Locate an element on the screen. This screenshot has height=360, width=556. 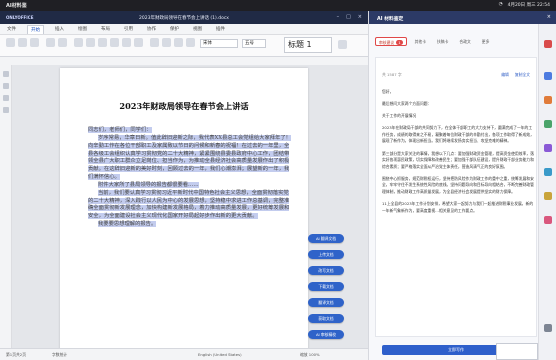
edit-button: 编辑 is located at coordinates (505, 75).